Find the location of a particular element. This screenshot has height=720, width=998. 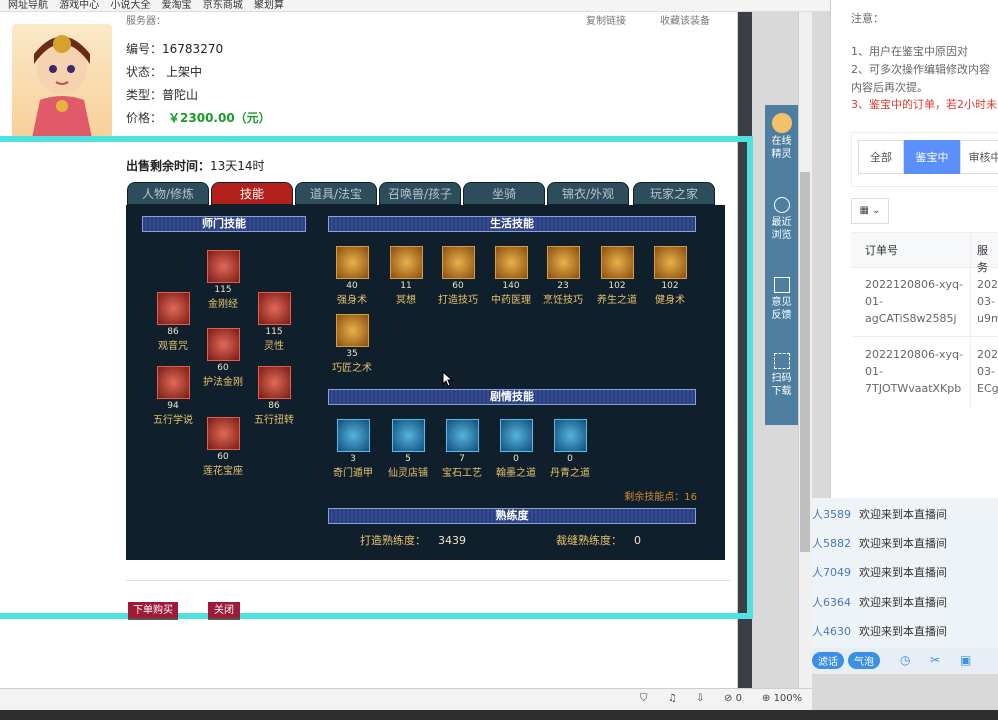

bookmark-item: 游戏中心 is located at coordinates (79, 6).